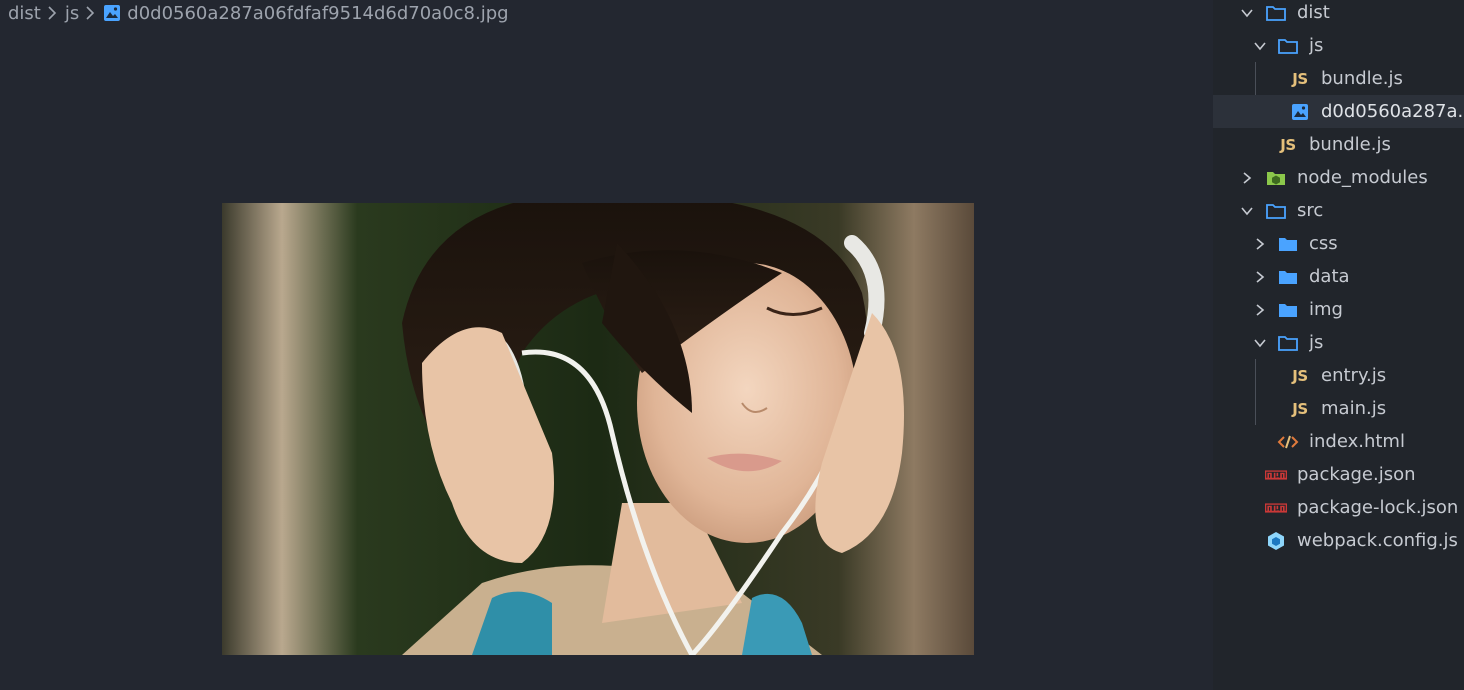 Image resolution: width=1464 pixels, height=690 pixels. I want to click on tree-item-css: css, so click(1338, 243).